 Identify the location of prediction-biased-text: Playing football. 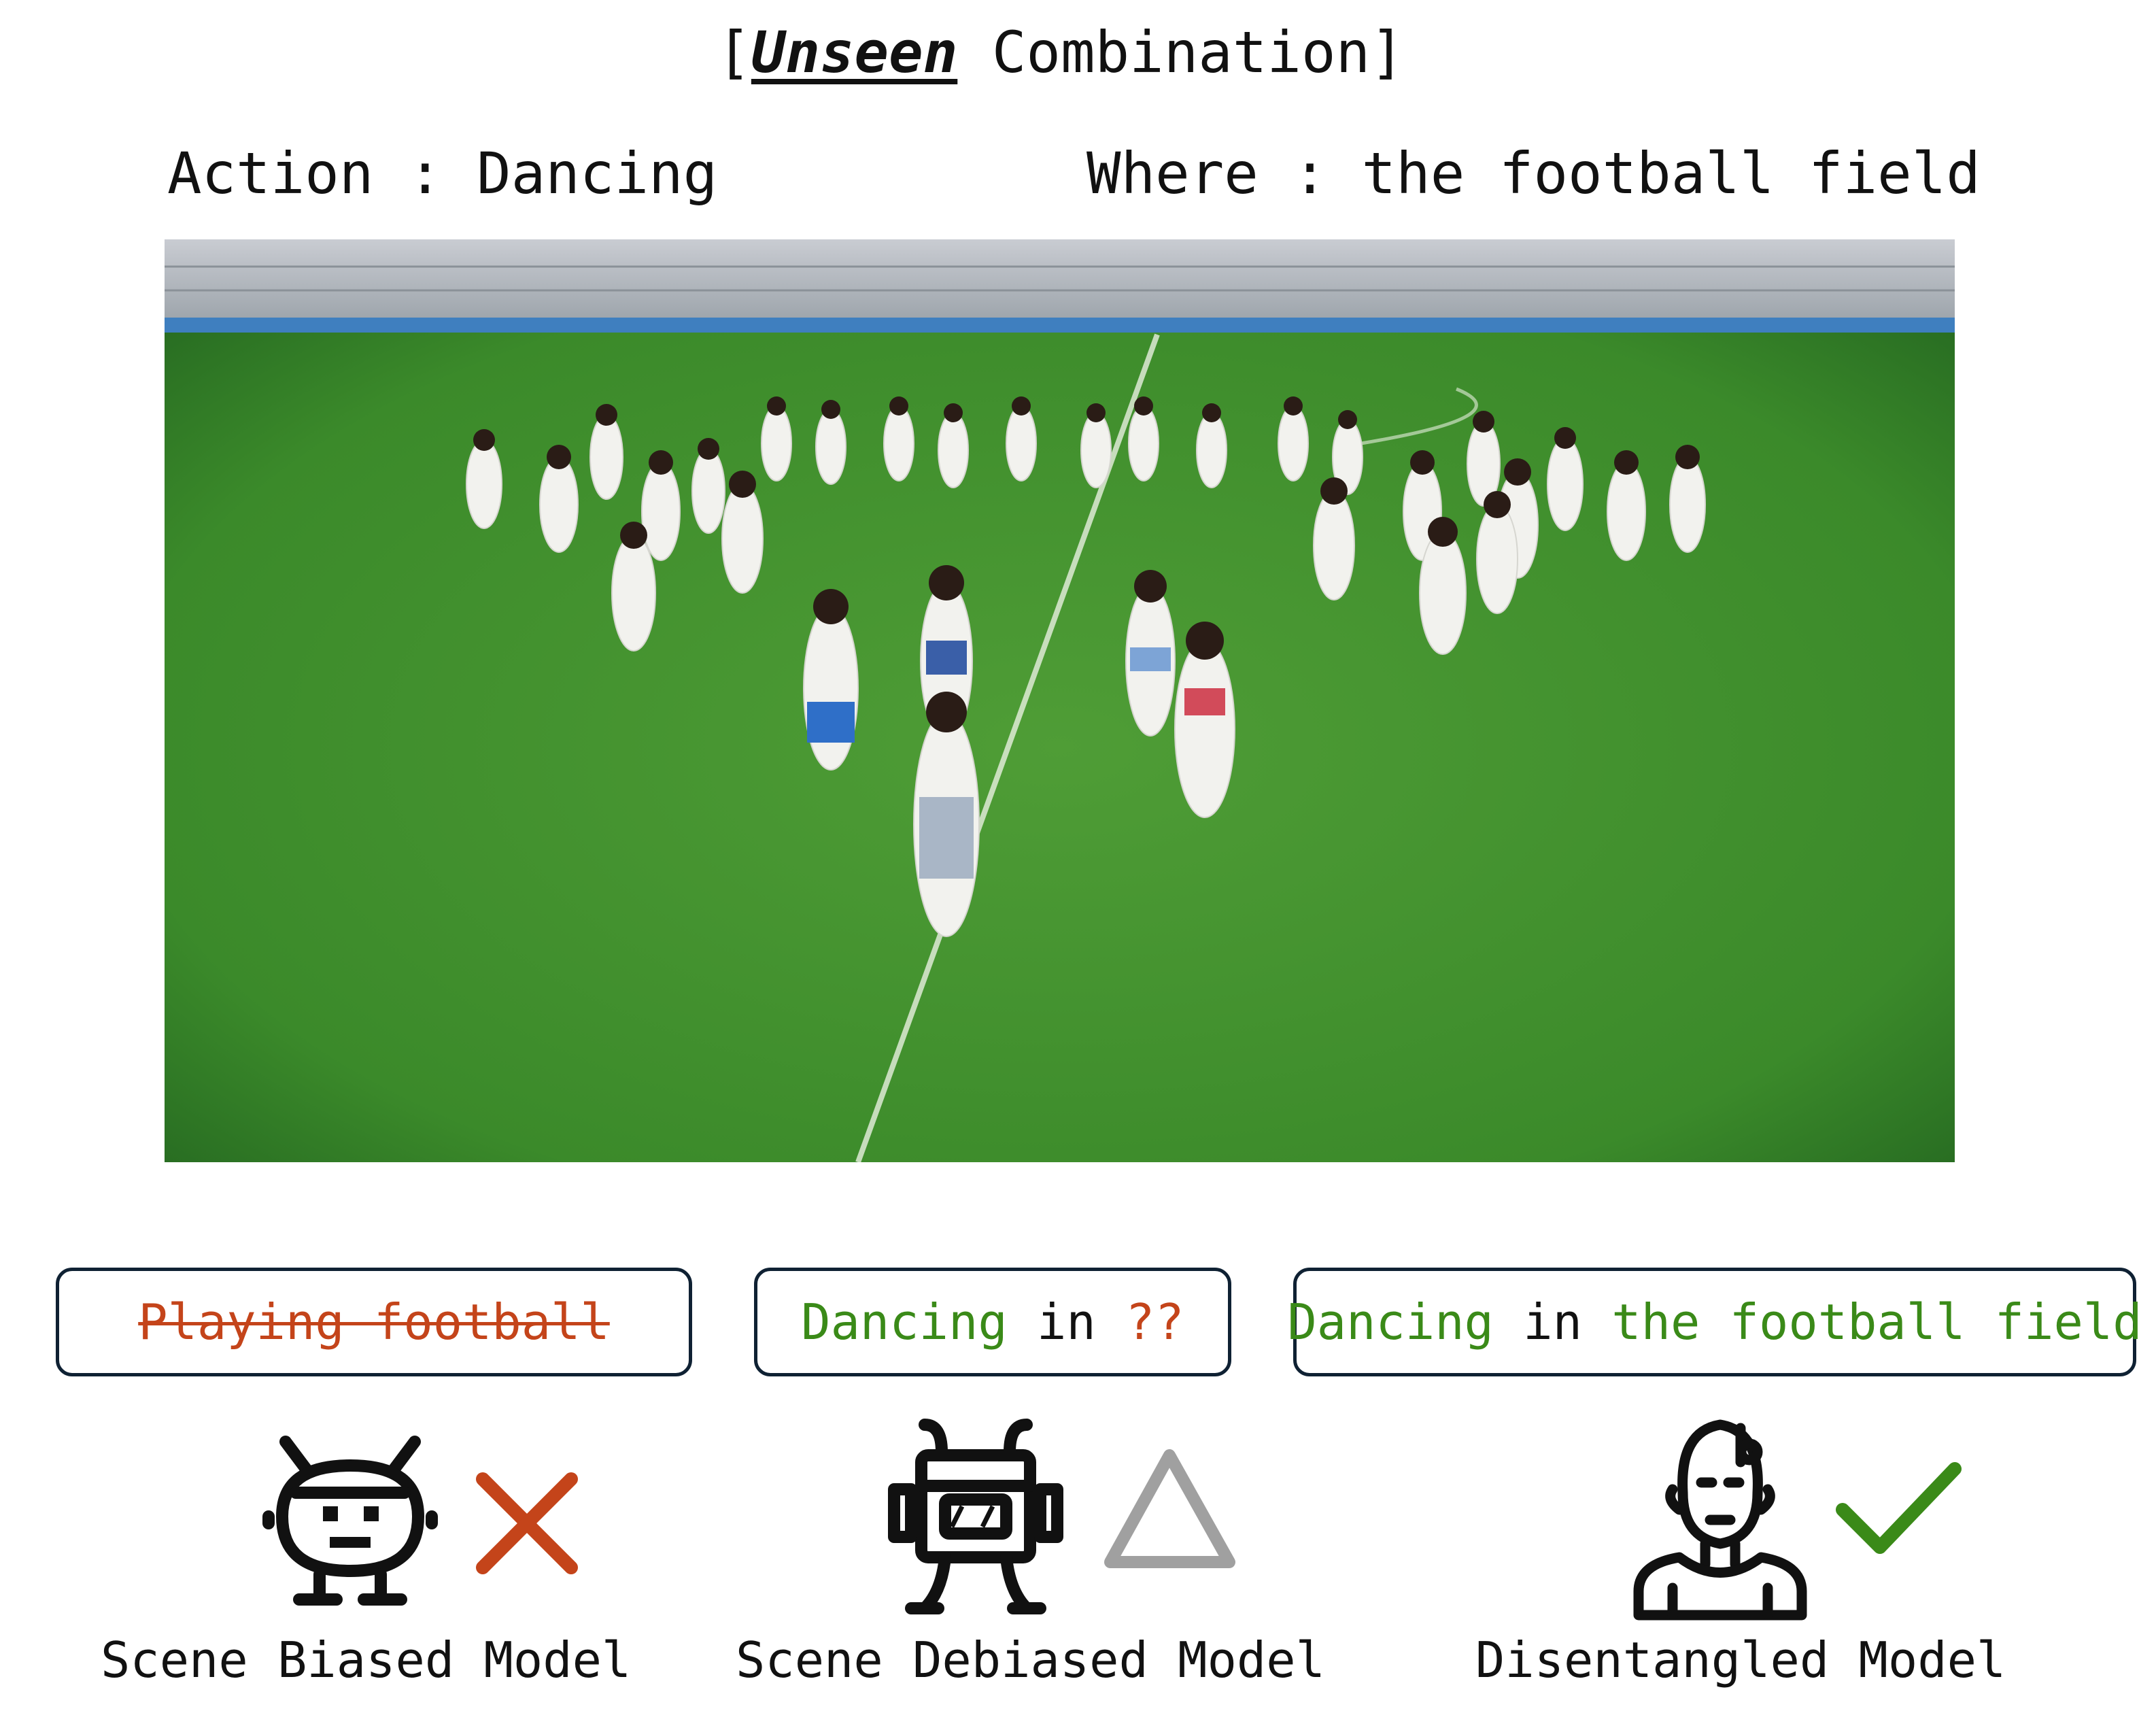
(374, 1322).